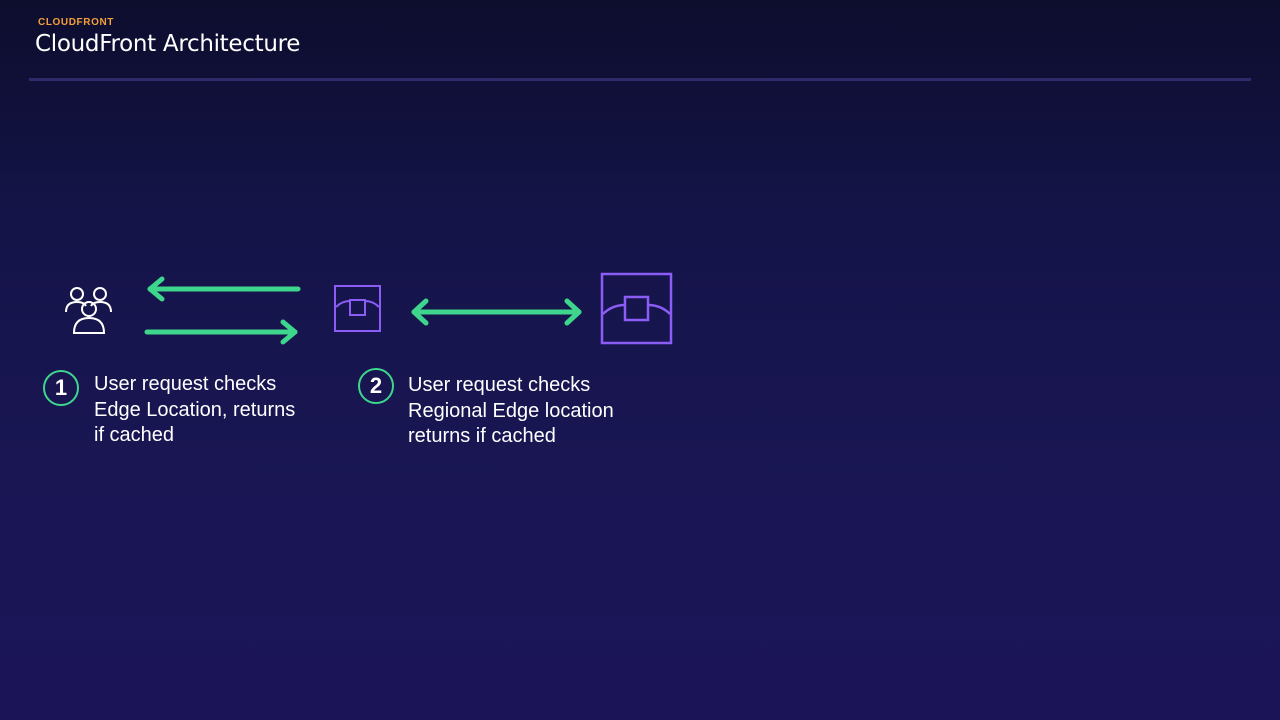  Describe the element at coordinates (357, 308) in the screenshot. I see `edge-location-icon` at that location.